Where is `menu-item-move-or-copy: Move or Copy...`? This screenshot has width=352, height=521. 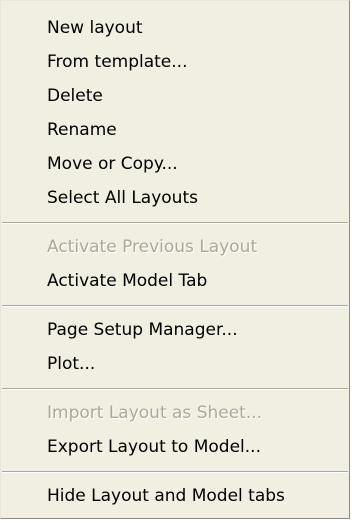 menu-item-move-or-copy: Move or Copy... is located at coordinates (198, 164).